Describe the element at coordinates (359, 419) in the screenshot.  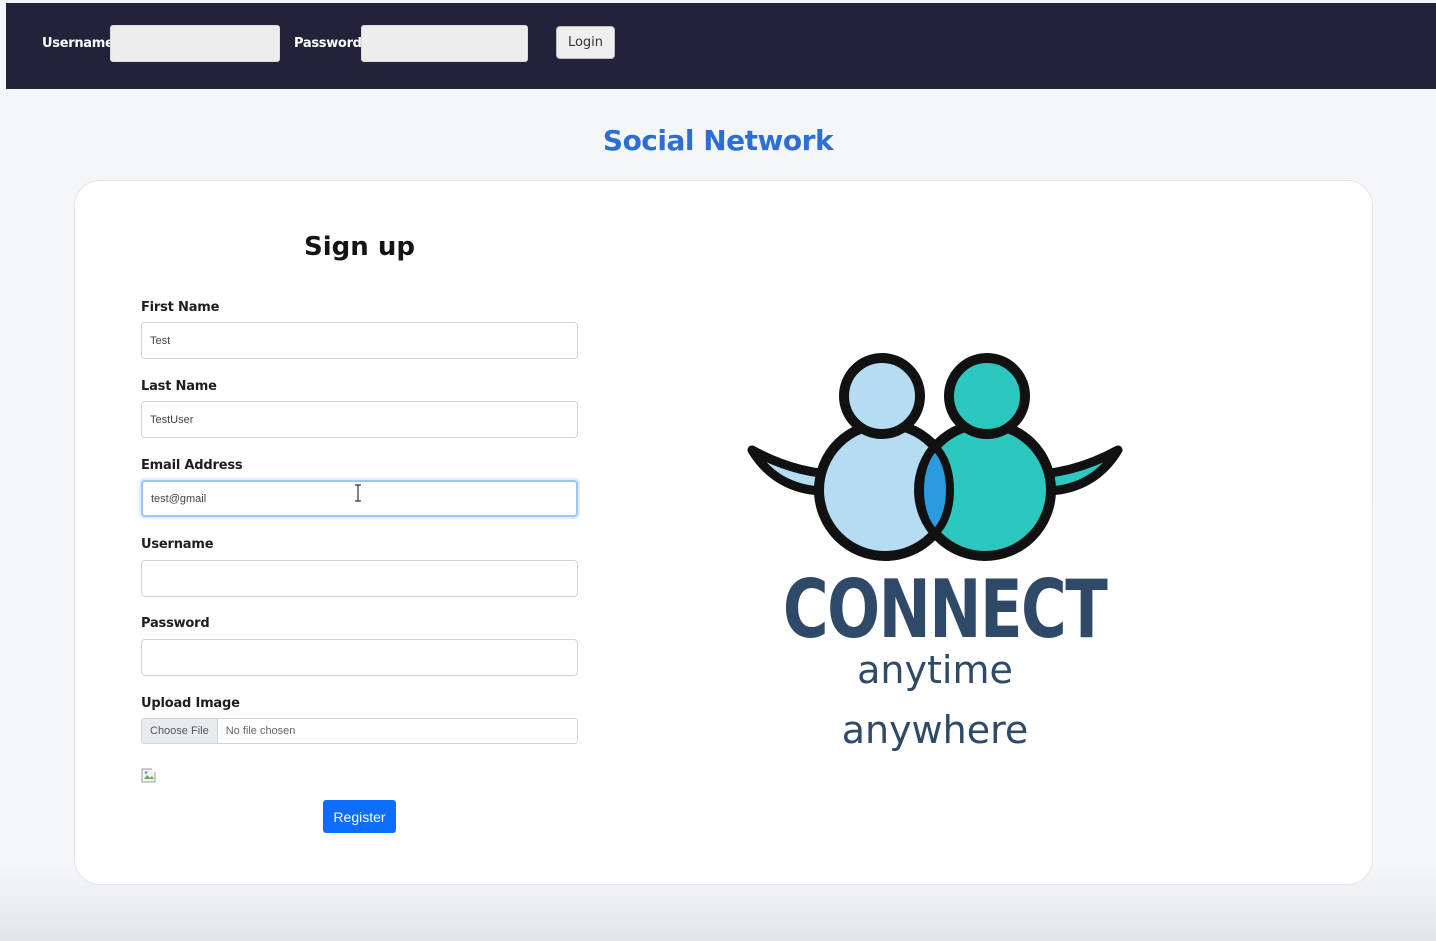
I see `last-name-input` at that location.